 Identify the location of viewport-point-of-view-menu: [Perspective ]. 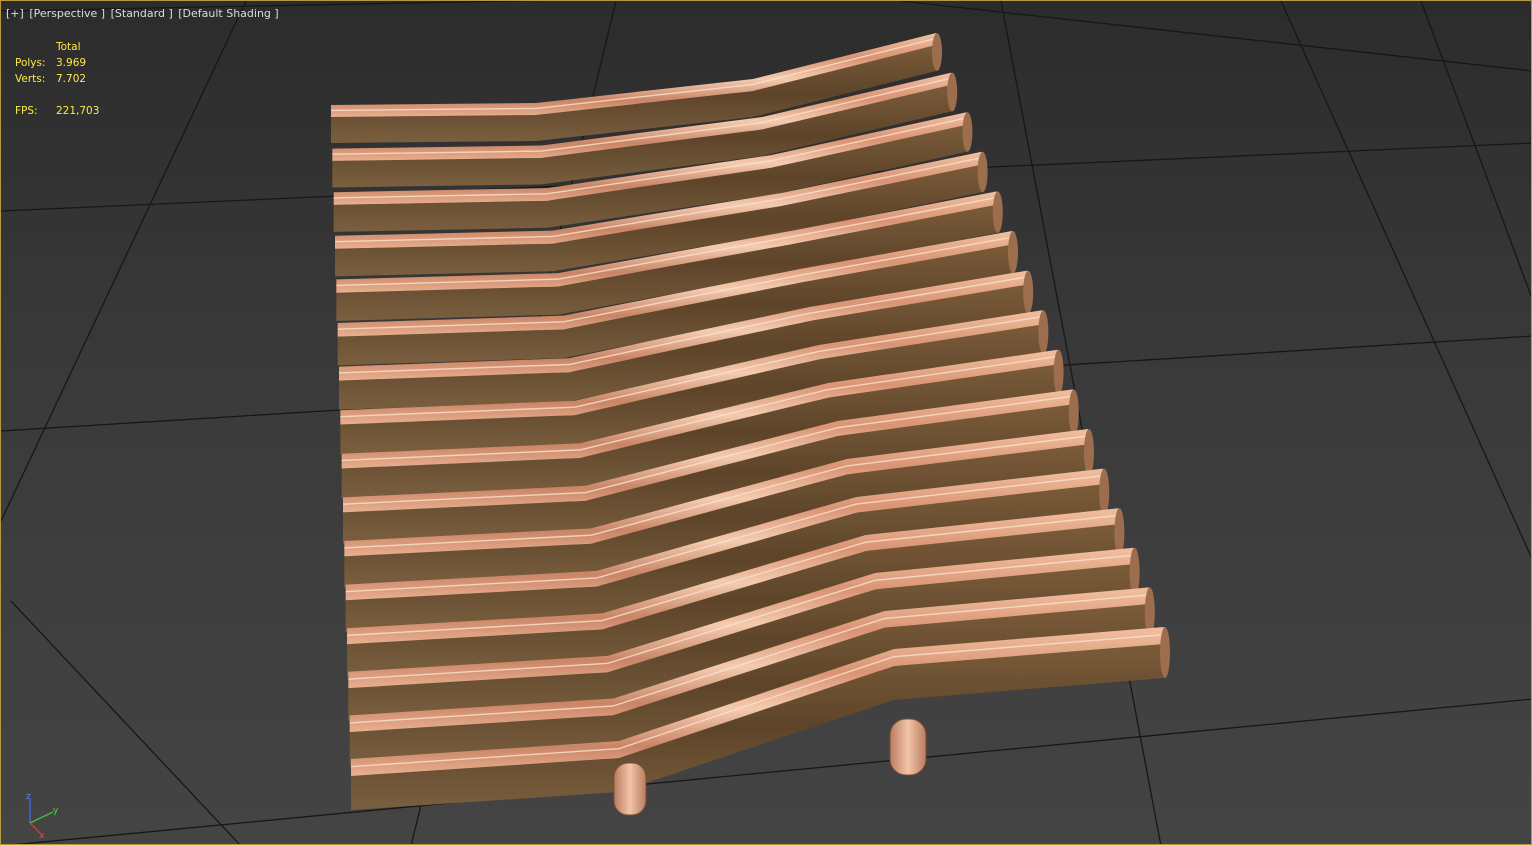
(67, 13).